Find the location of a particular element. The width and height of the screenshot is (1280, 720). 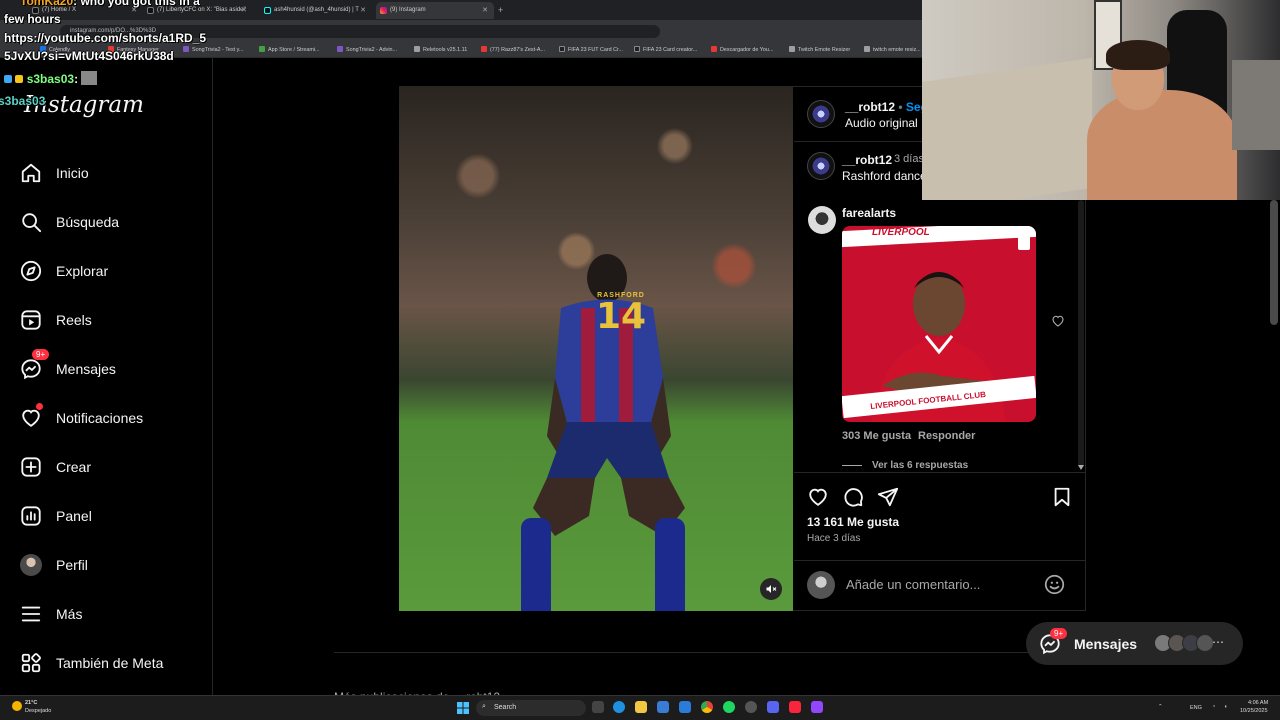

comments-scrollbar is located at coordinates (1081, 336).